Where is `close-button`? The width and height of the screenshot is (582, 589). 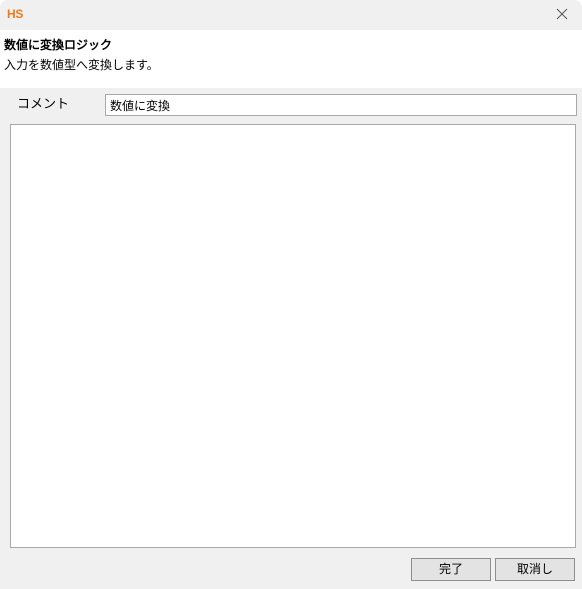
close-button is located at coordinates (562, 14).